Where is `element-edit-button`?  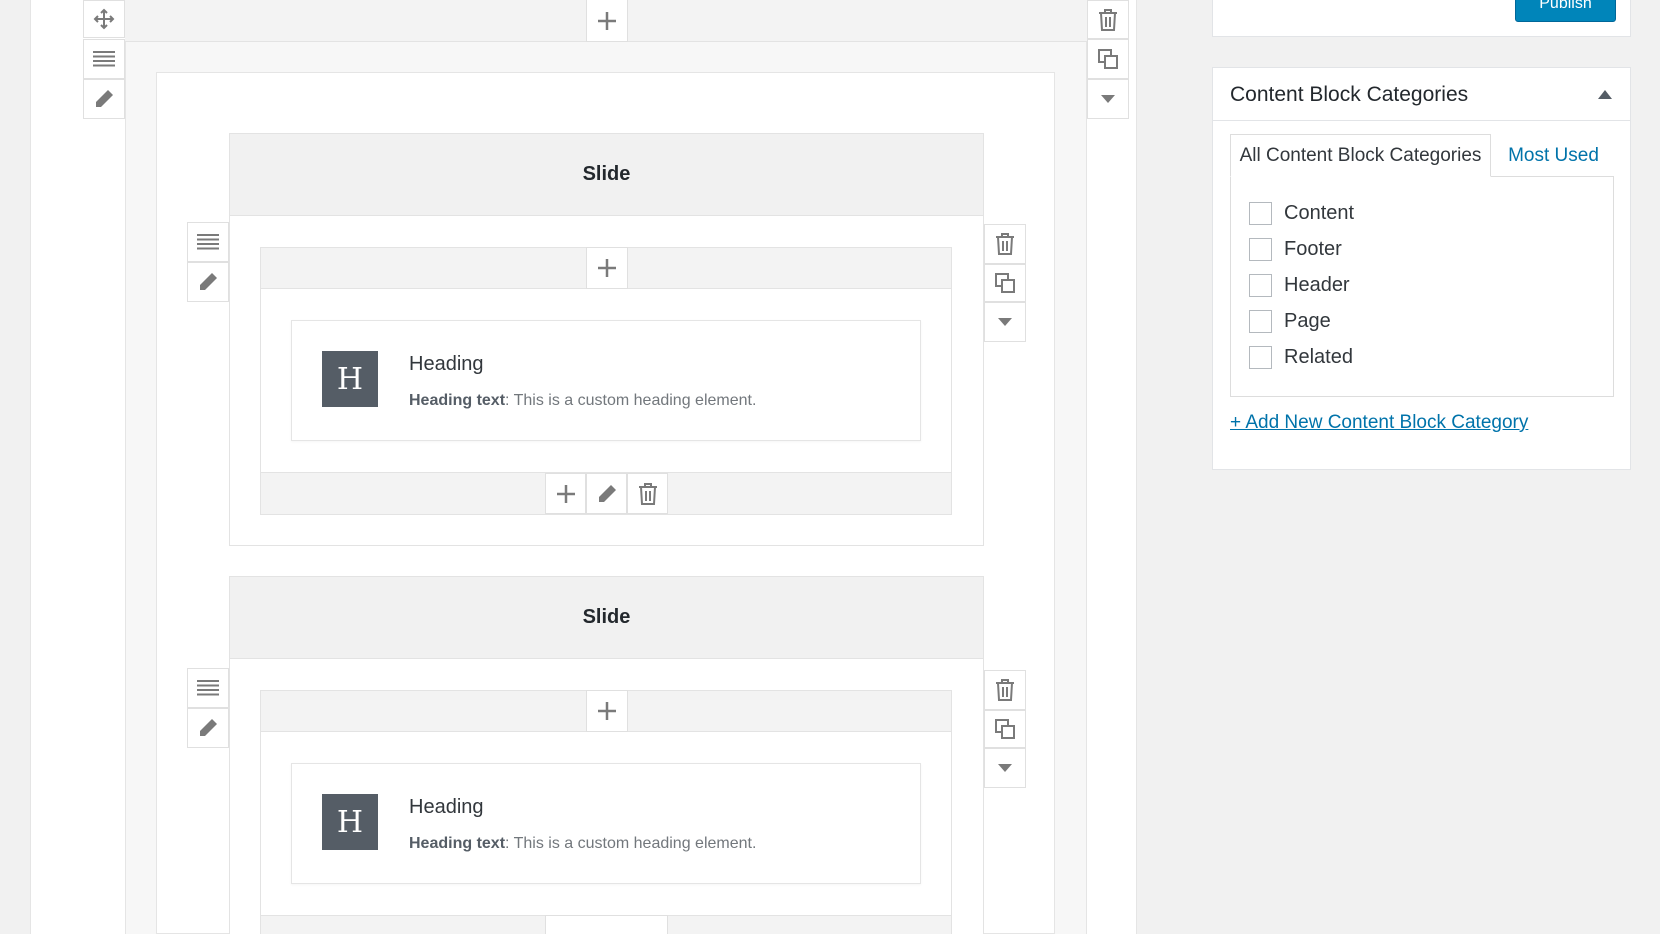
element-edit-button is located at coordinates (606, 493).